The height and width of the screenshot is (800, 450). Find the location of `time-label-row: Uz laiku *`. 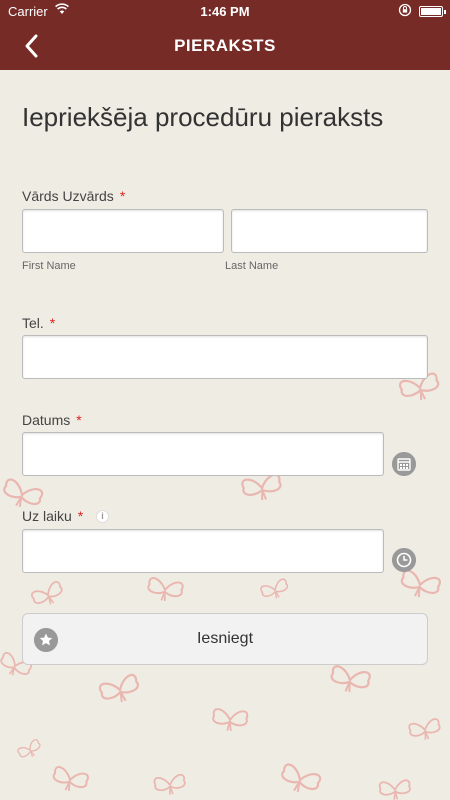

time-label-row: Uz laiku * is located at coordinates (52, 516).